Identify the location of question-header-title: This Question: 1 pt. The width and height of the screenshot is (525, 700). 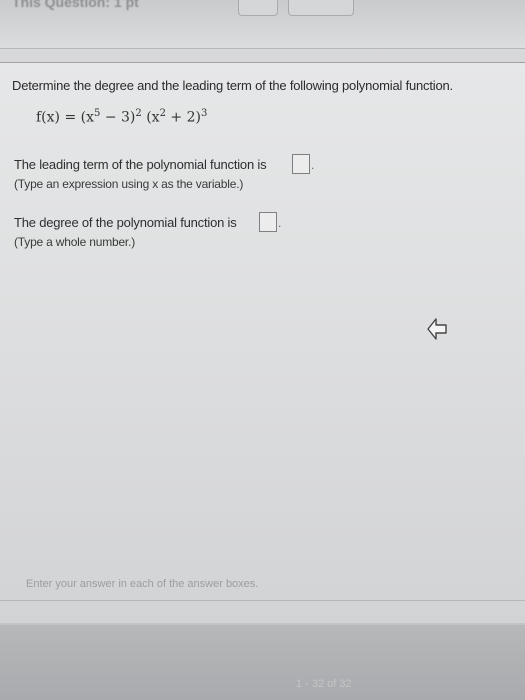
(75, 5).